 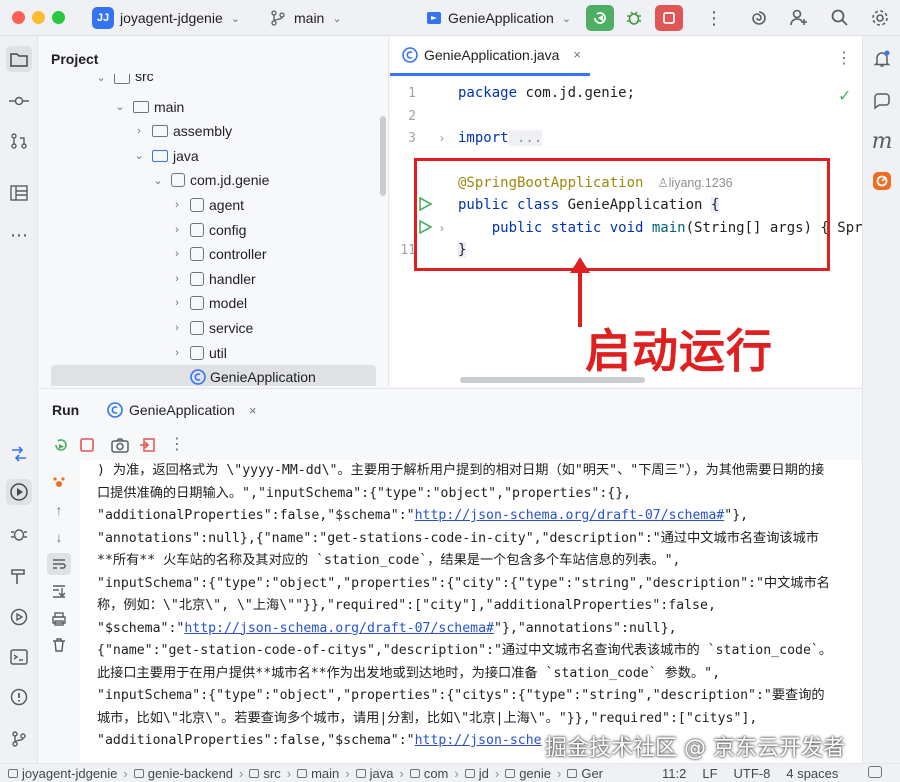 I want to click on terminal-tool-button, so click(x=19, y=657).